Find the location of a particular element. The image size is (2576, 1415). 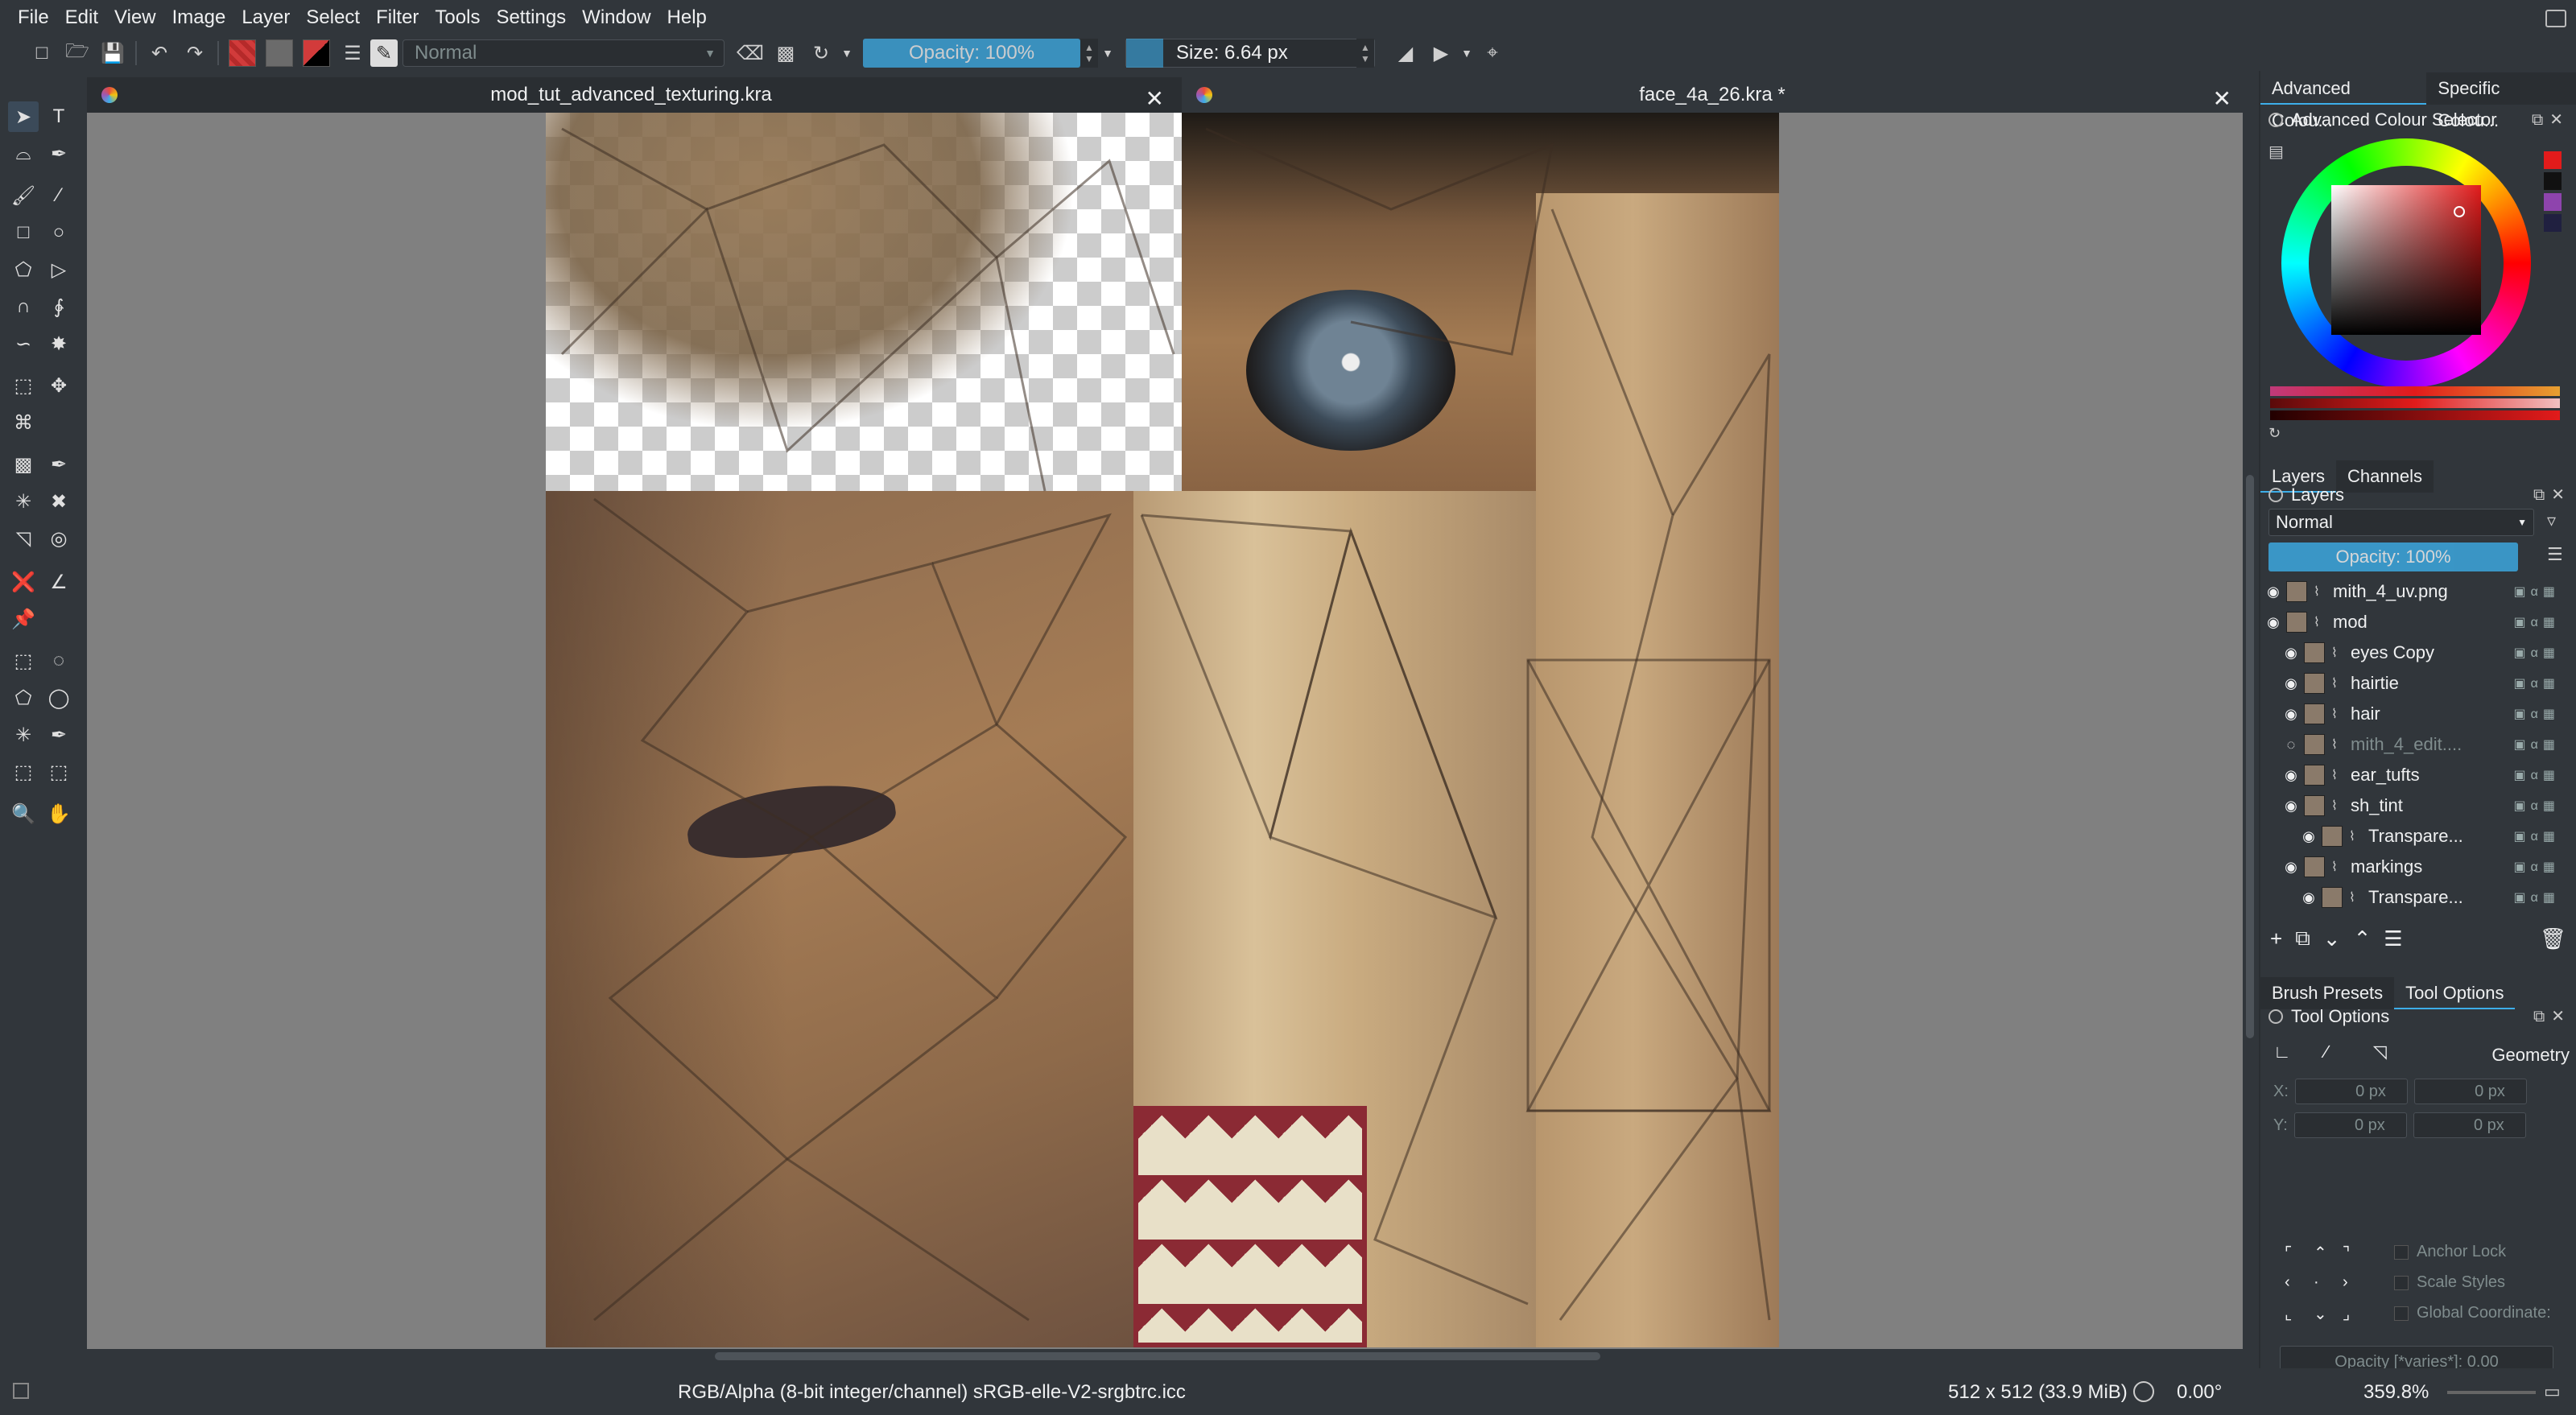

layer-blend-mode-select: Normal ▼ is located at coordinates (2401, 522).